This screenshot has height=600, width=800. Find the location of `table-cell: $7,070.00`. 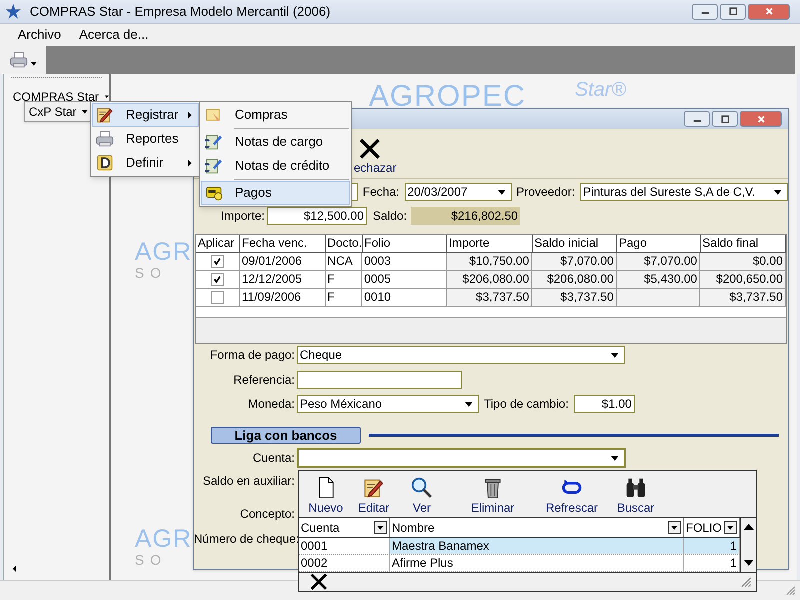

table-cell: $7,070.00 is located at coordinates (574, 261).